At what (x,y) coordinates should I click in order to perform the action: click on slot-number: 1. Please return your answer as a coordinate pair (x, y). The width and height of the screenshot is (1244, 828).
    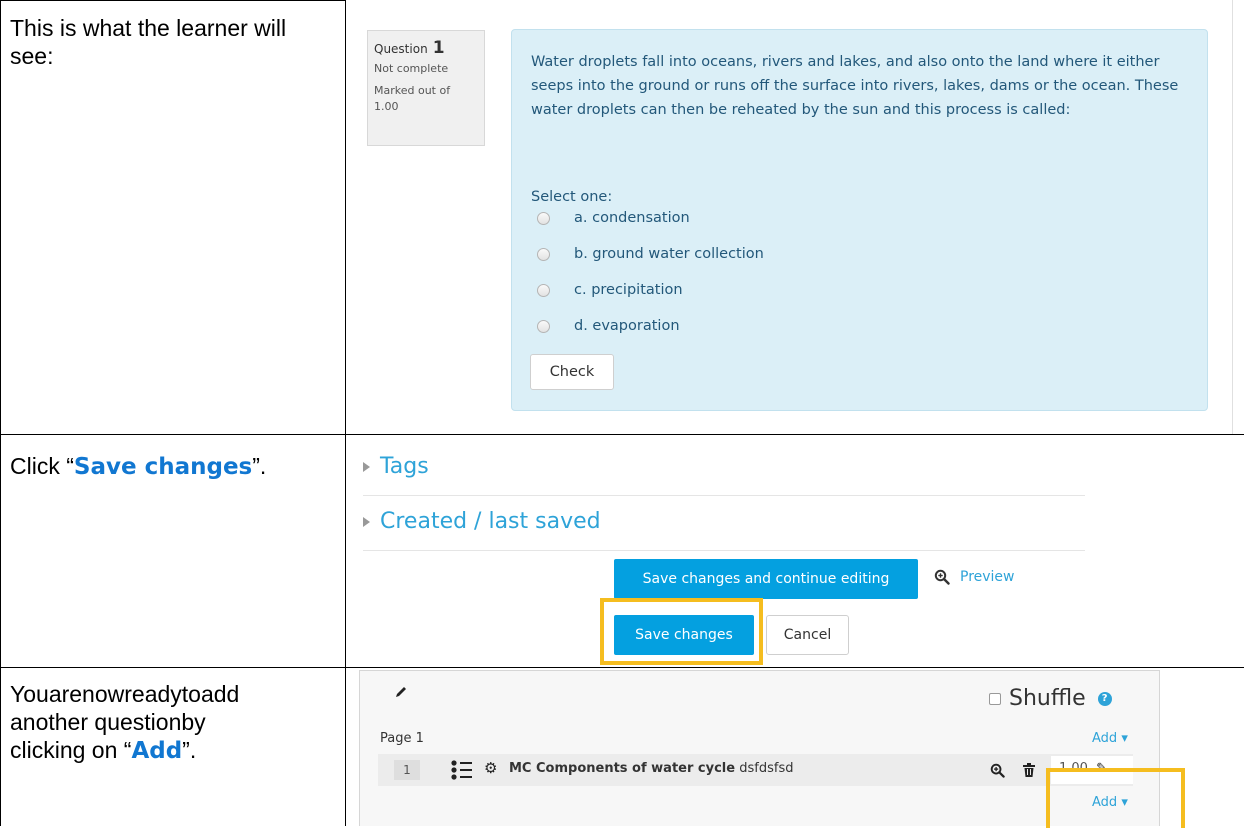
    Looking at the image, I should click on (407, 770).